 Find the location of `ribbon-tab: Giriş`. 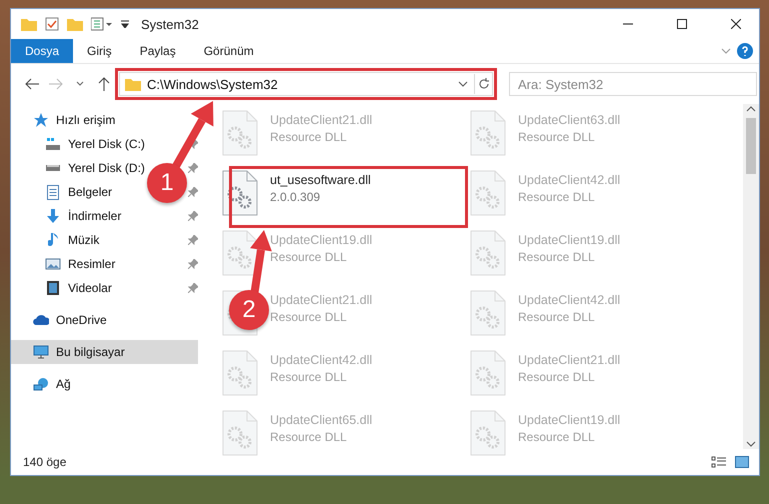

ribbon-tab: Giriş is located at coordinates (99, 51).